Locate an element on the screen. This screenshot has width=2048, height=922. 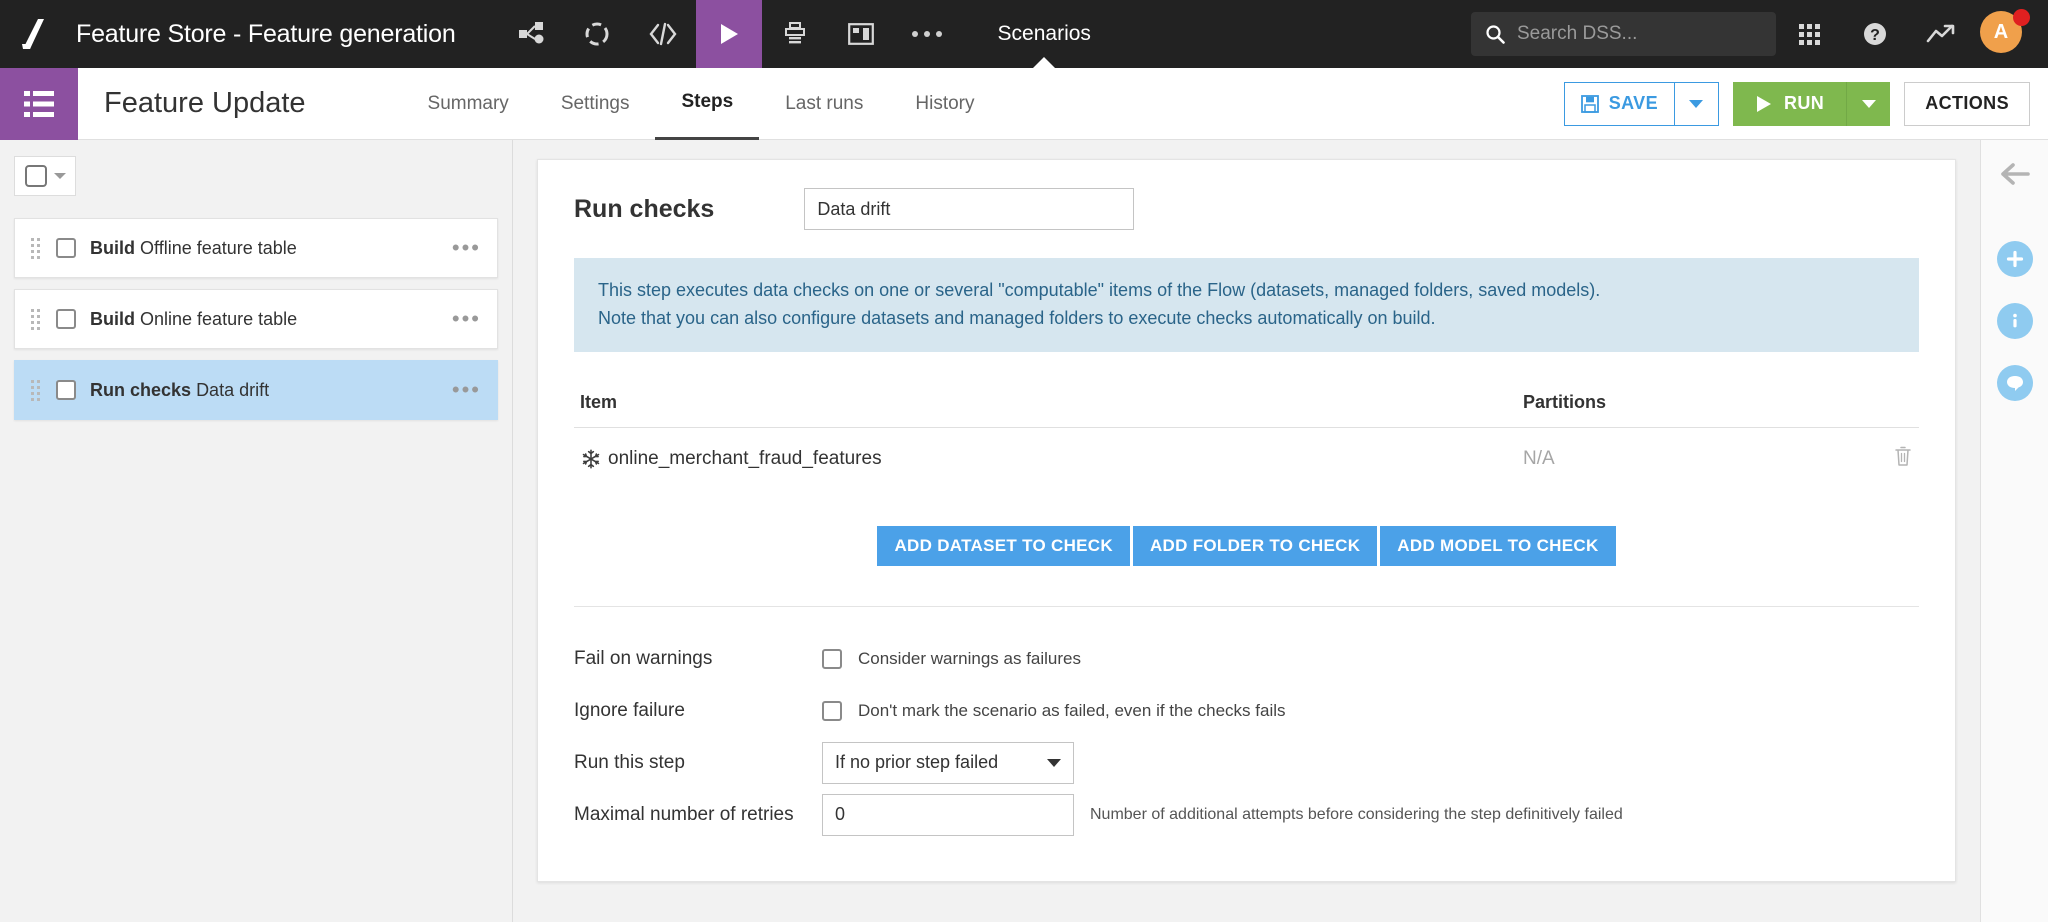
project-title: Feature Store - Feature generation is located at coordinates (266, 34).